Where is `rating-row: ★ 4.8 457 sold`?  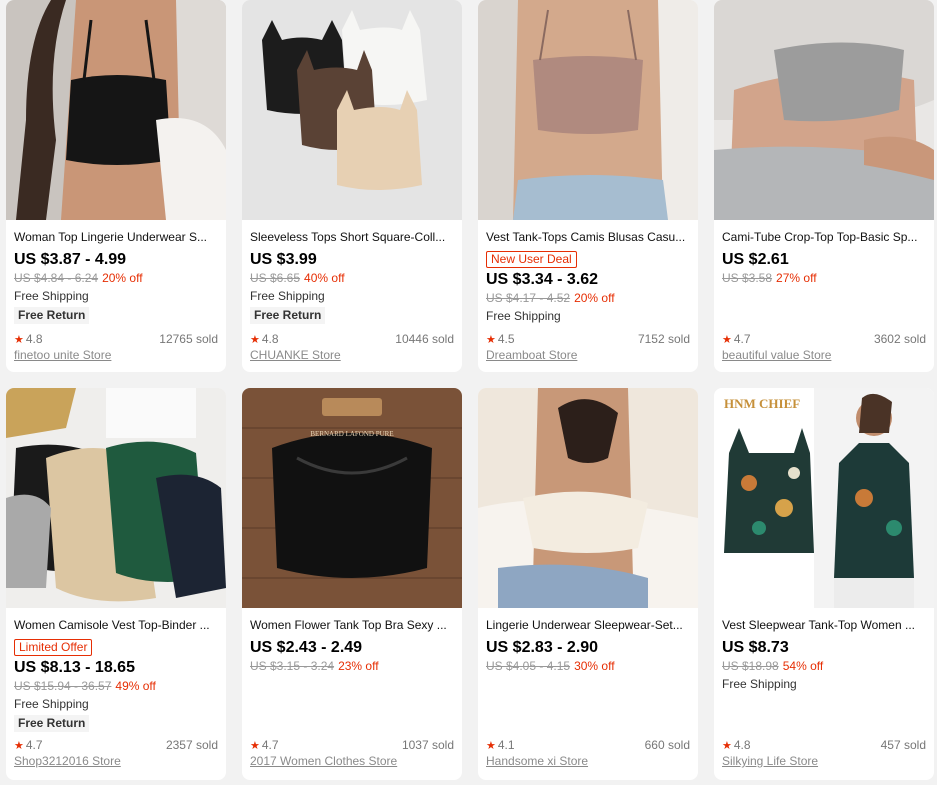 rating-row: ★ 4.8 457 sold is located at coordinates (824, 745).